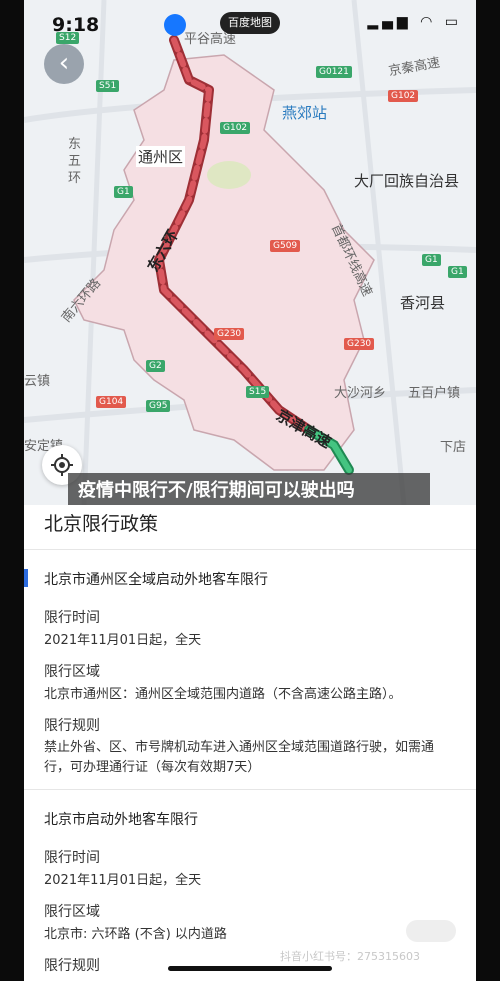 The width and height of the screenshot is (500, 981). Describe the element at coordinates (161, 156) in the screenshot. I see `map-label-tongzhou: 通州区` at that location.